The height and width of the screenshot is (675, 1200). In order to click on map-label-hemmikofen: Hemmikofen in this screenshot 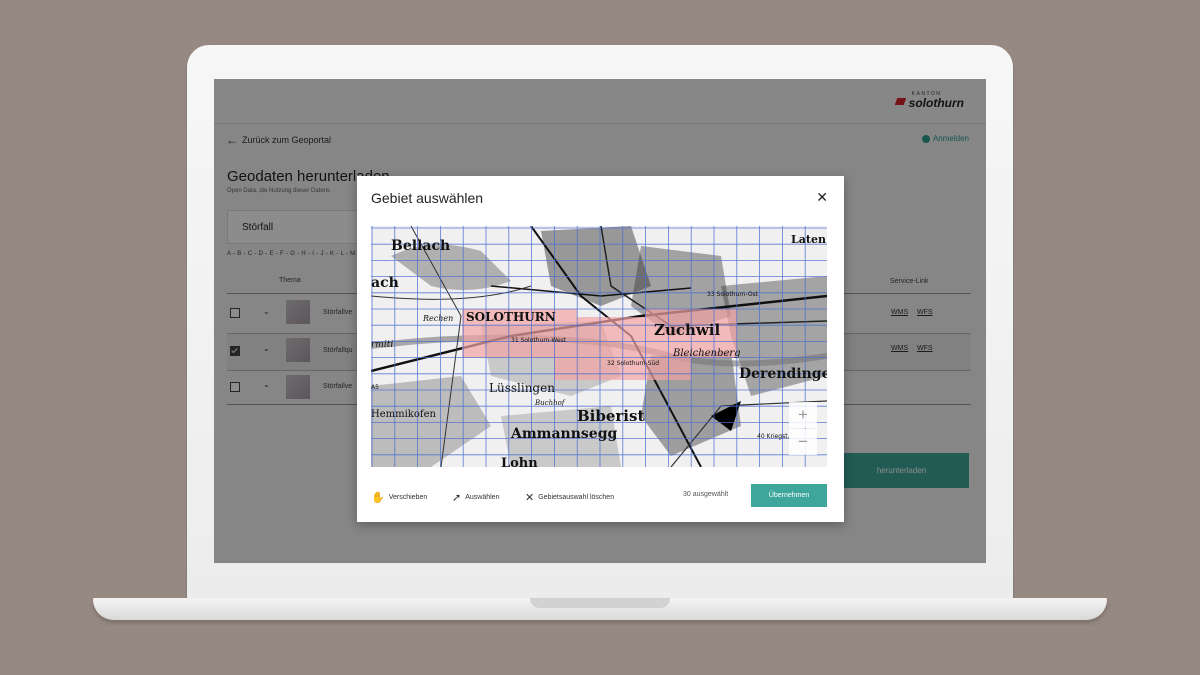, I will do `click(404, 414)`.